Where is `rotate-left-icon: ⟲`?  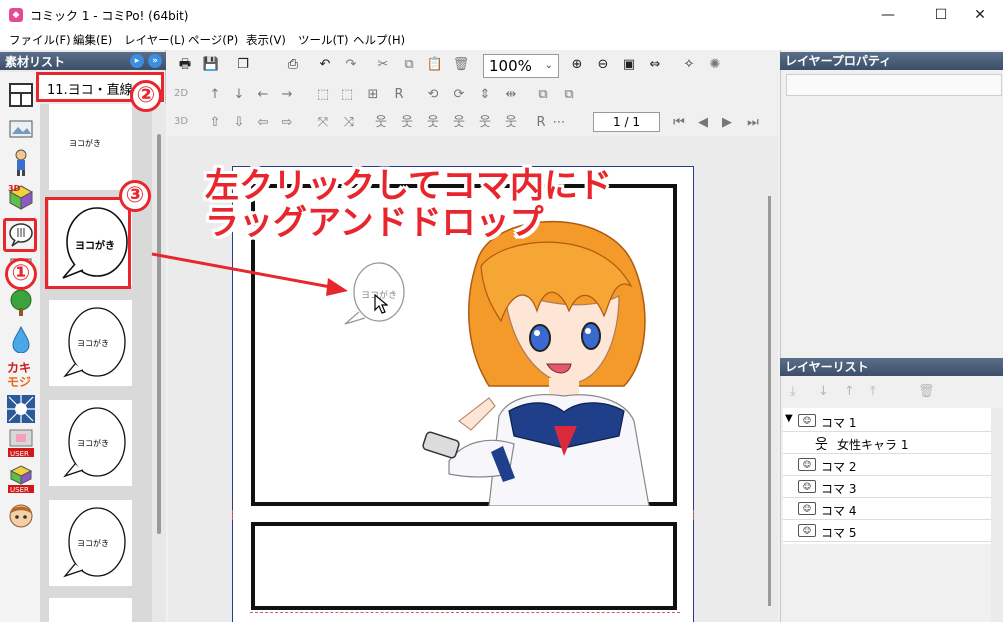 rotate-left-icon: ⟲ is located at coordinates (433, 95).